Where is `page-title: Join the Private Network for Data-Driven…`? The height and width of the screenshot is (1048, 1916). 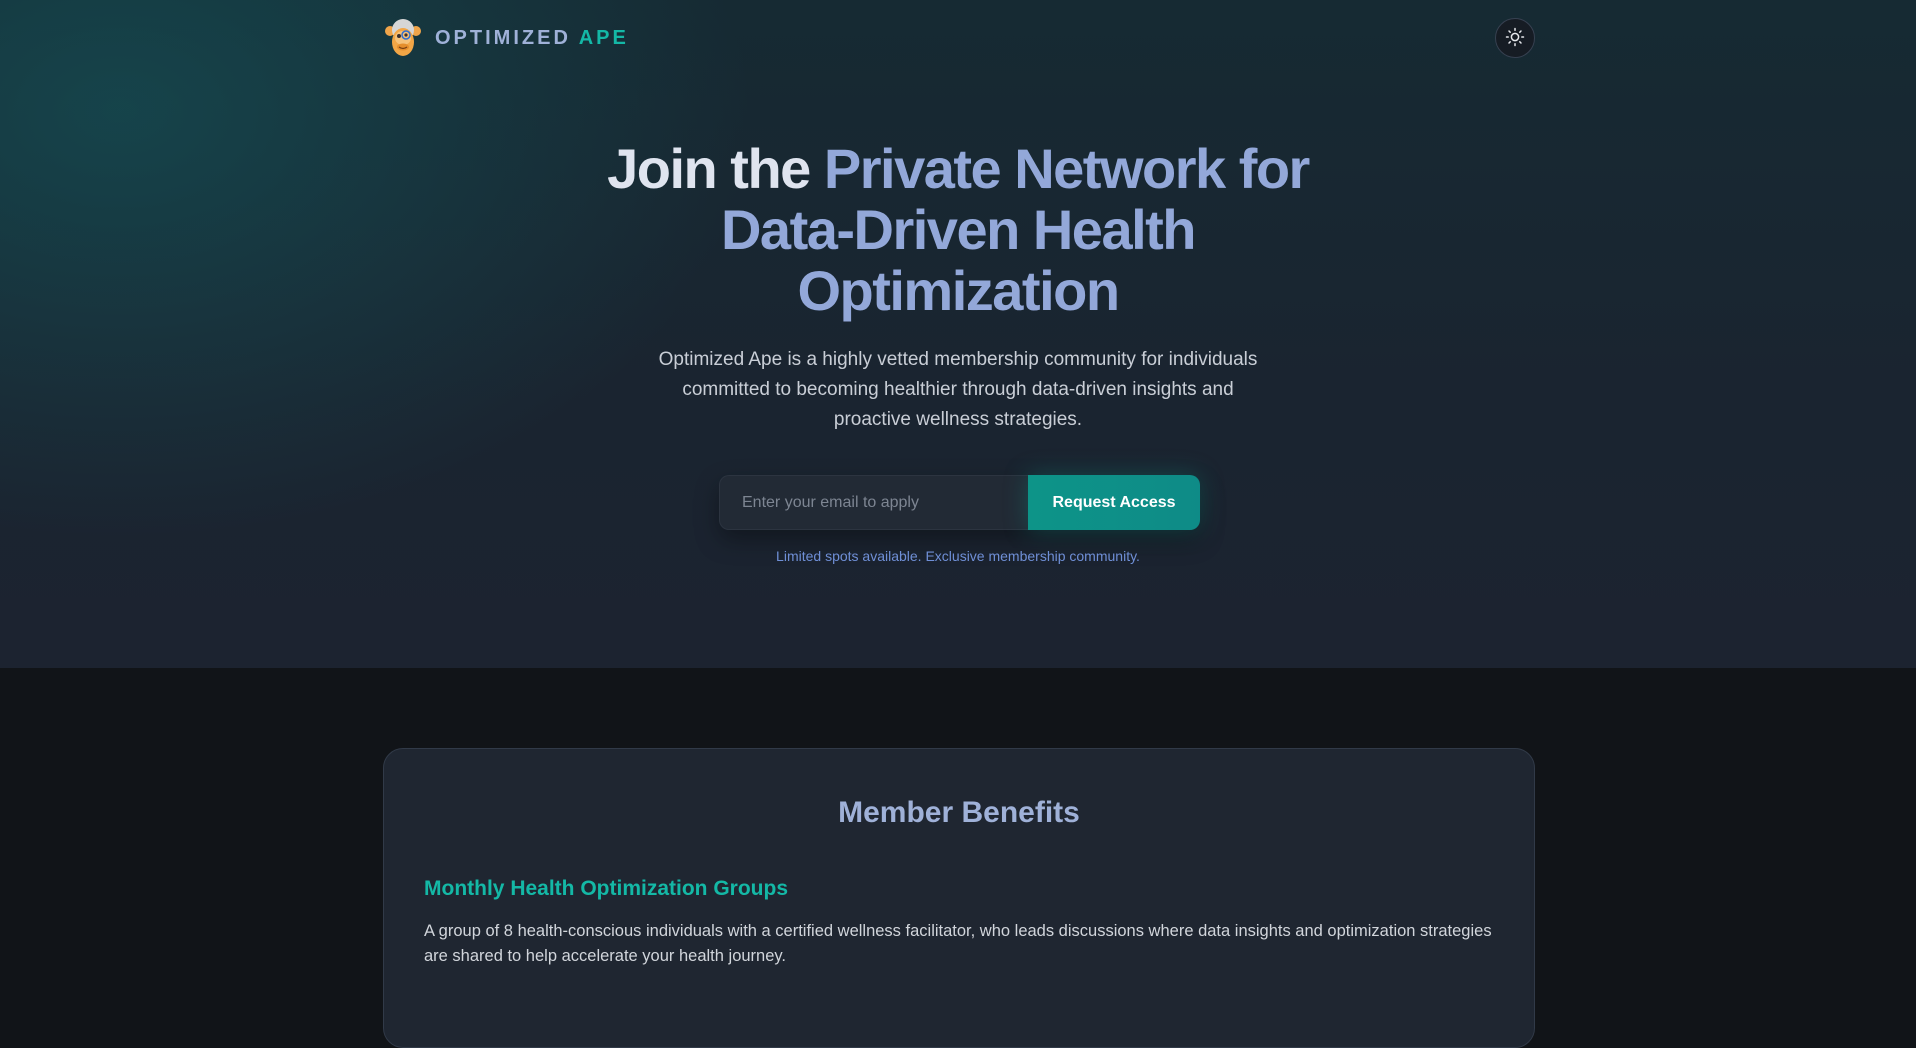
page-title: Join the Private Network for Data-Driven… is located at coordinates (958, 229).